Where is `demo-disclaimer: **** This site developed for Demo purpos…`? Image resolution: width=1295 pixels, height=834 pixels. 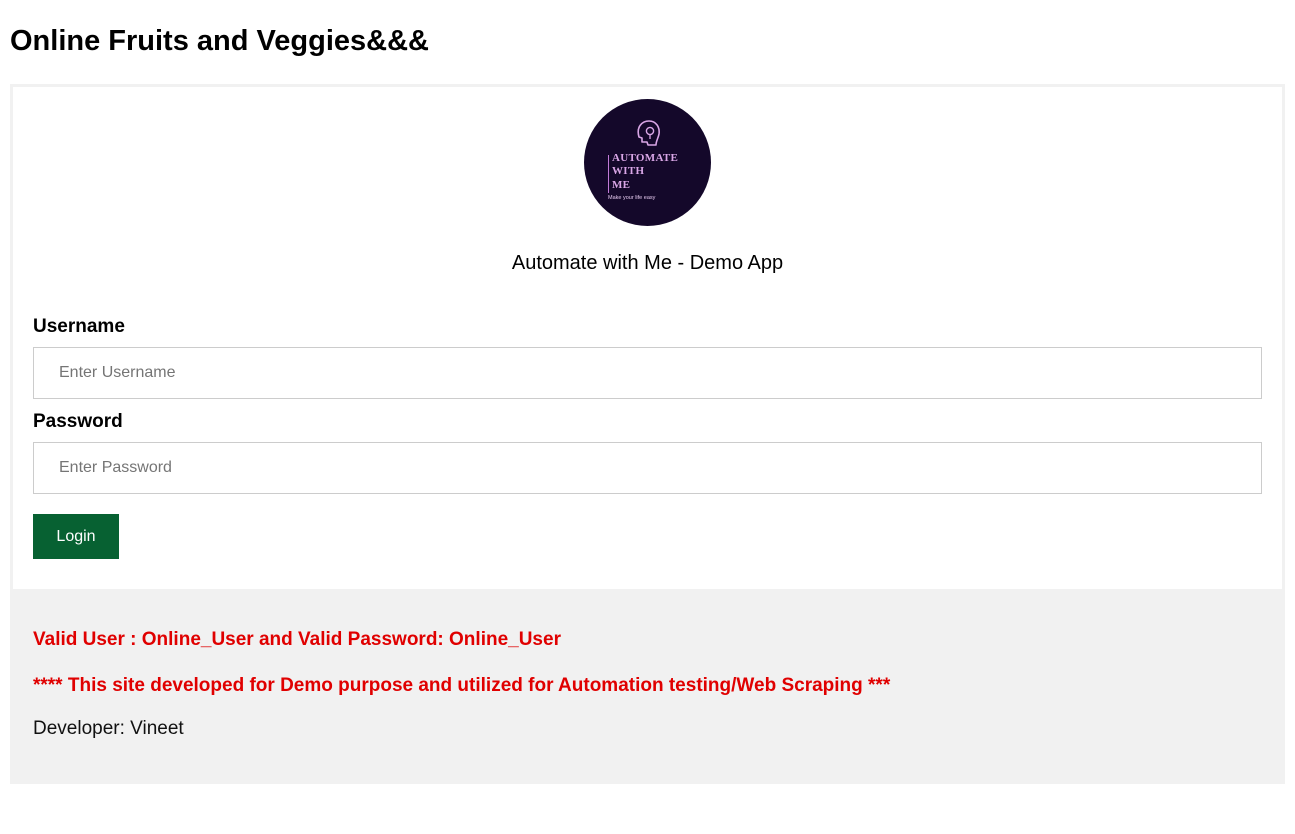
demo-disclaimer: **** This site developed for Demo purpos… is located at coordinates (462, 685).